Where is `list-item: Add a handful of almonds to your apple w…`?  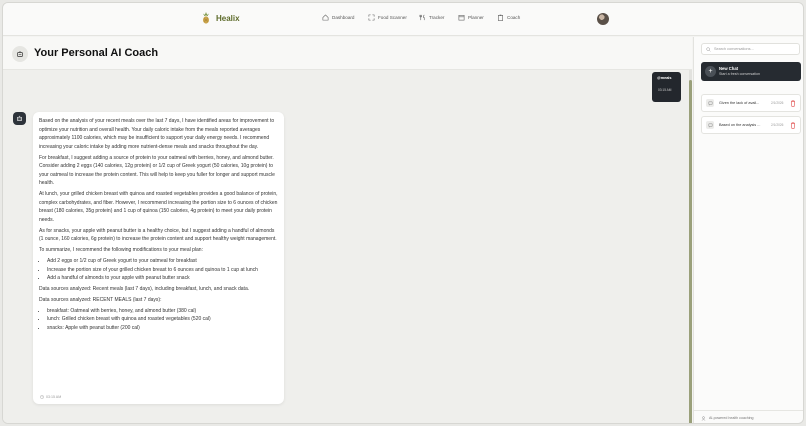 list-item: Add a handful of almonds to your apple w… is located at coordinates (162, 278).